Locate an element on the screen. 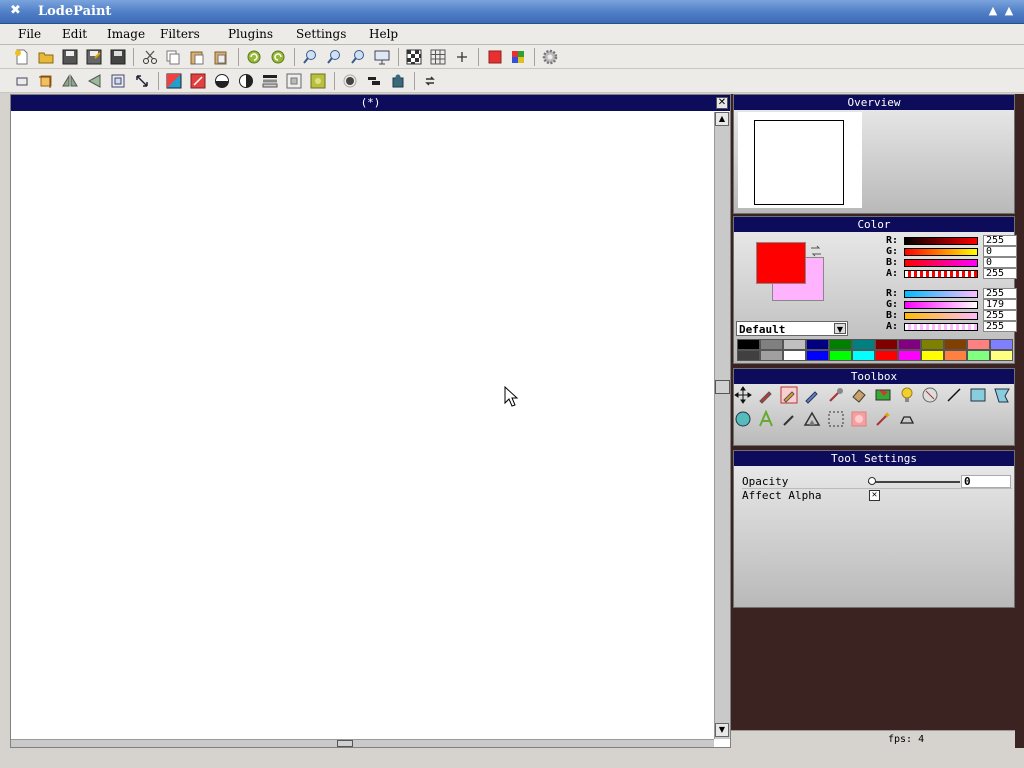 The height and width of the screenshot is (768, 1024). airbrush-tool-icon is located at coordinates (836, 395).